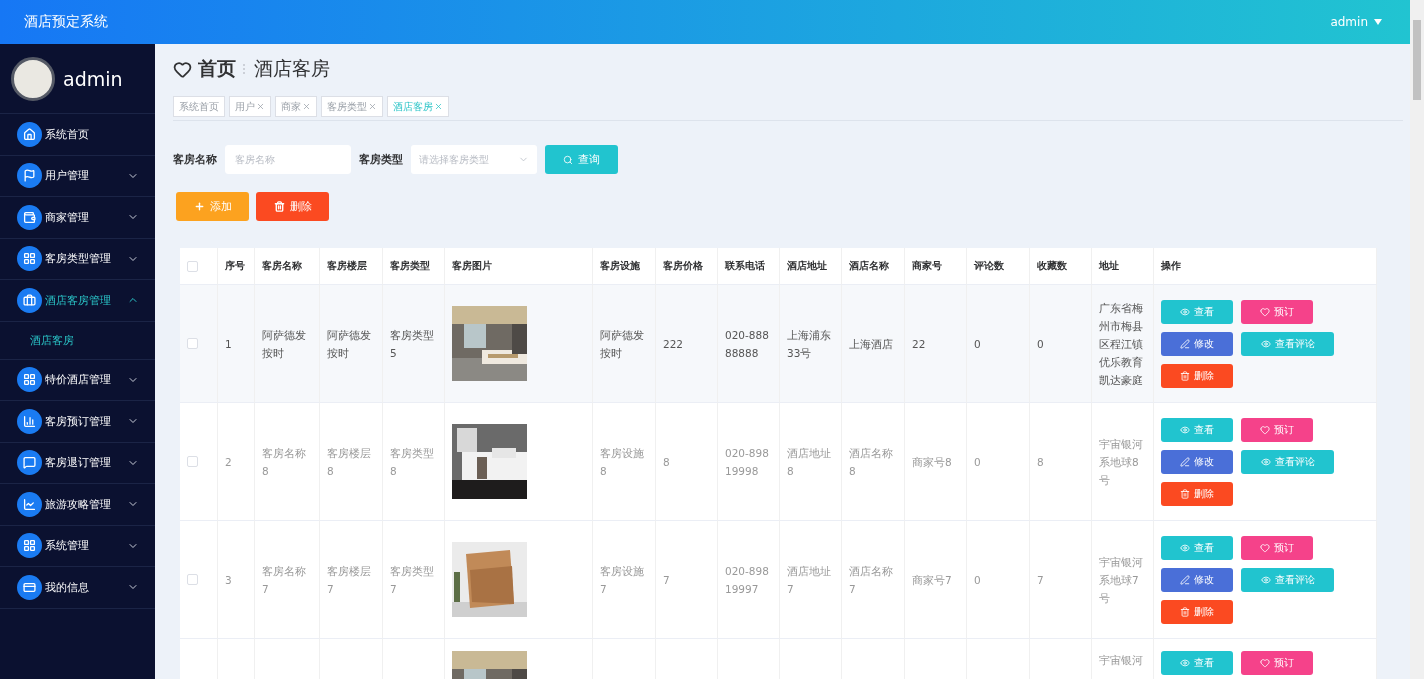 The height and width of the screenshot is (679, 1424). What do you see at coordinates (418, 106) in the screenshot?
I see `tab: 酒店客房` at bounding box center [418, 106].